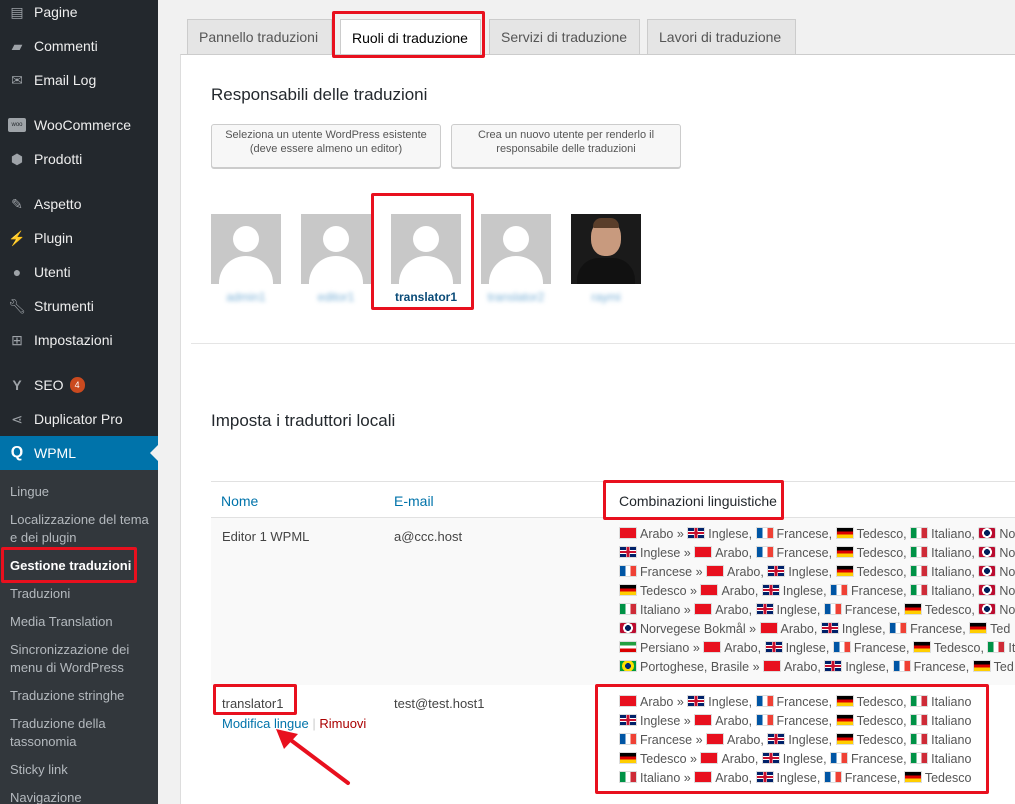 Image resolution: width=1015 pixels, height=804 pixels. I want to click on menu-strumenti: 🔧︎ Strumenti, so click(79, 306).